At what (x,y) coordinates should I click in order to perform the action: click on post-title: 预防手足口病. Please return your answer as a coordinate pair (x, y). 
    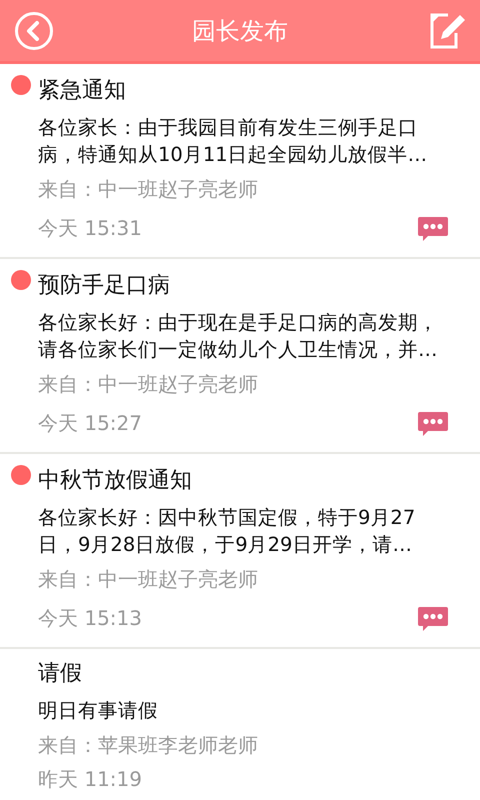
    Looking at the image, I should click on (104, 286).